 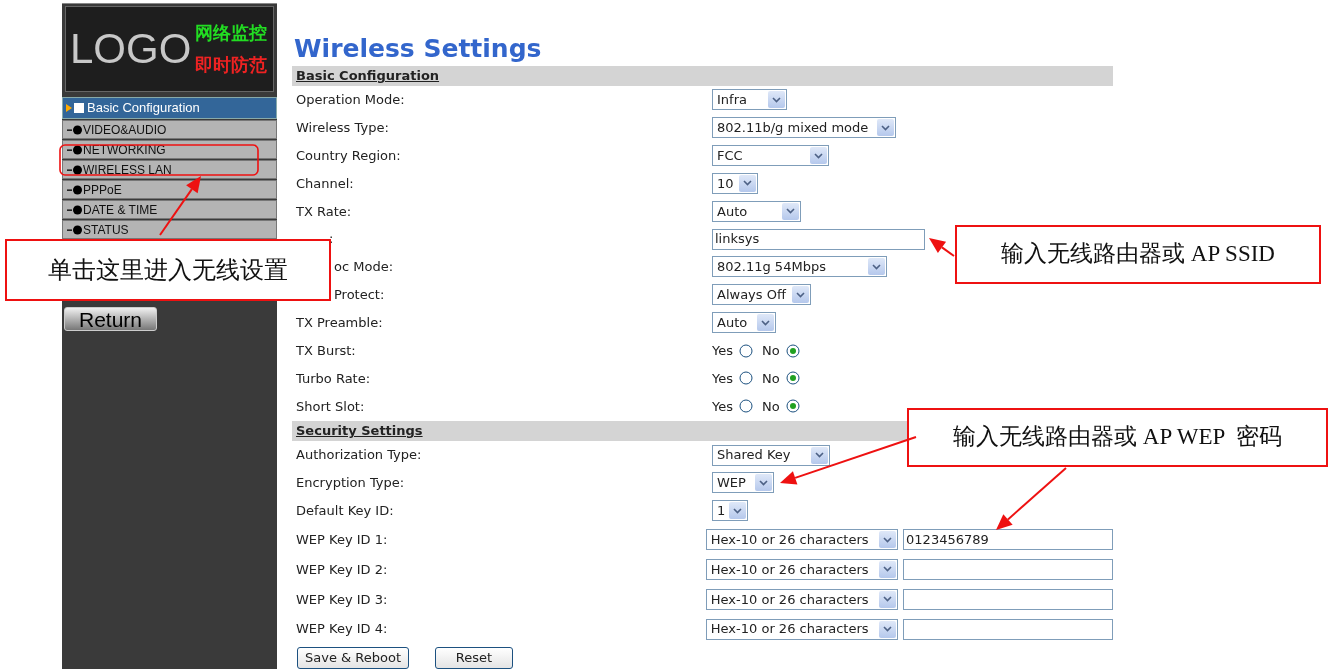 What do you see at coordinates (749, 100) in the screenshot?
I see `dropdown: Infra` at bounding box center [749, 100].